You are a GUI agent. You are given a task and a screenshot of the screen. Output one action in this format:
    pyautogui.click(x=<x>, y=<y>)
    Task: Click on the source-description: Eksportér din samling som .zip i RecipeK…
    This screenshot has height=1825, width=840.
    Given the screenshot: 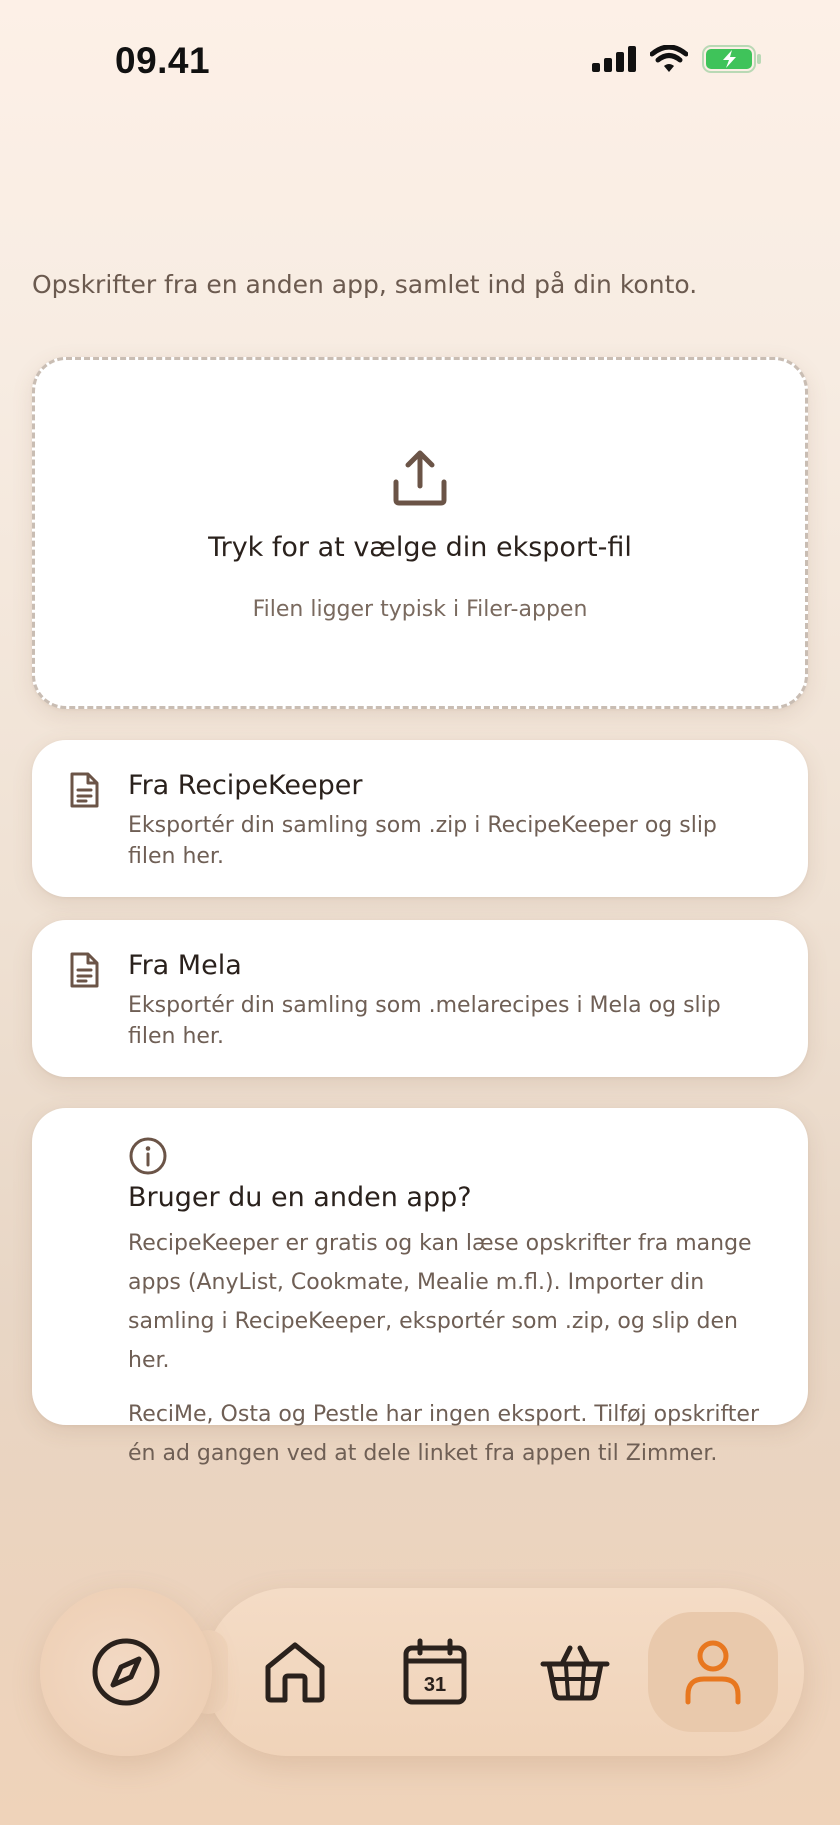 What is the action you would take?
    pyautogui.click(x=422, y=841)
    